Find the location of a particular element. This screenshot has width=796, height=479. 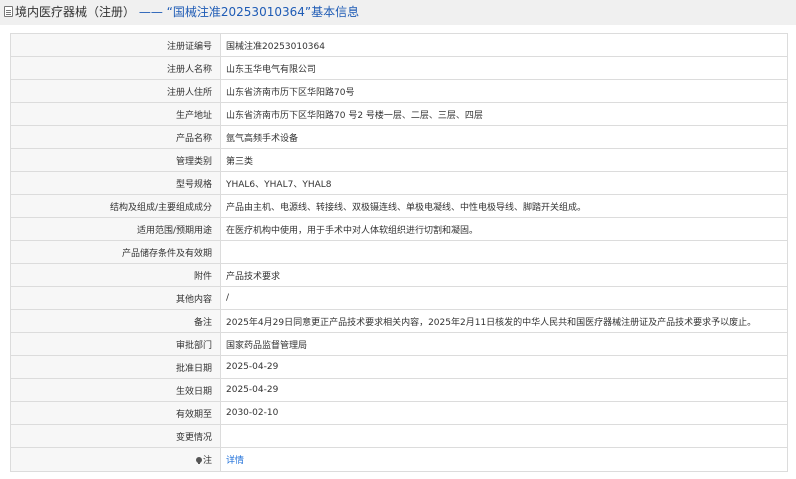

row-label: 适用范围/预期用途 is located at coordinates (115, 229).